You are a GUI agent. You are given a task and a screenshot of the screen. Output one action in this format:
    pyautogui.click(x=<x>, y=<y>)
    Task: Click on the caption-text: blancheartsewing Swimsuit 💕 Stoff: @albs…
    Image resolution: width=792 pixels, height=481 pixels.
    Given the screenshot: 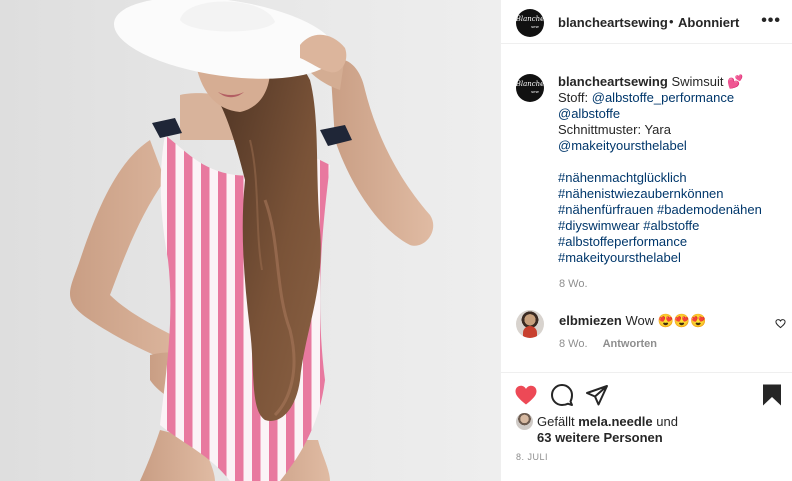 What is the action you would take?
    pyautogui.click(x=670, y=170)
    